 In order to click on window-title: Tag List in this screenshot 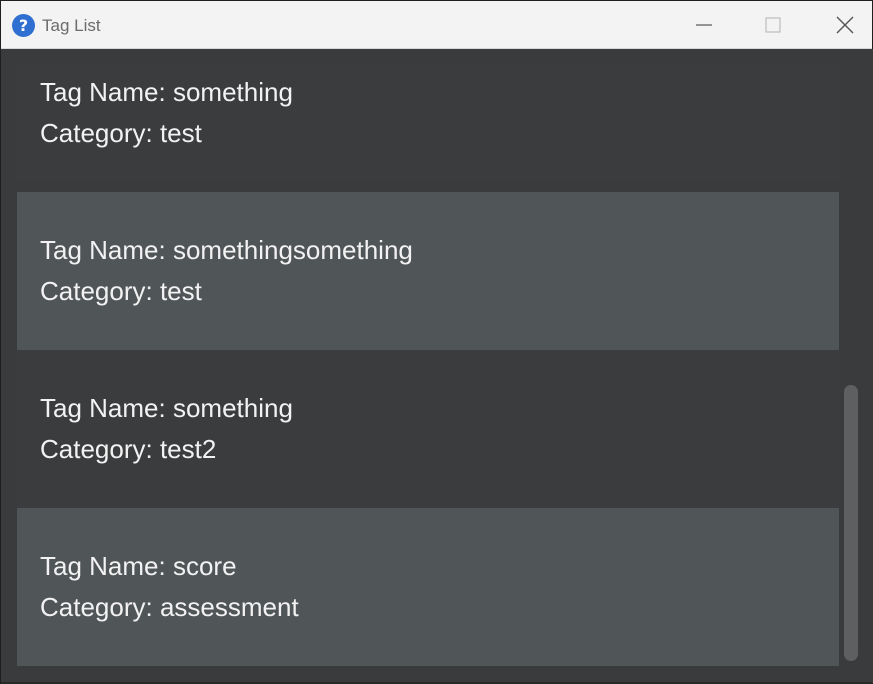, I will do `click(71, 25)`.